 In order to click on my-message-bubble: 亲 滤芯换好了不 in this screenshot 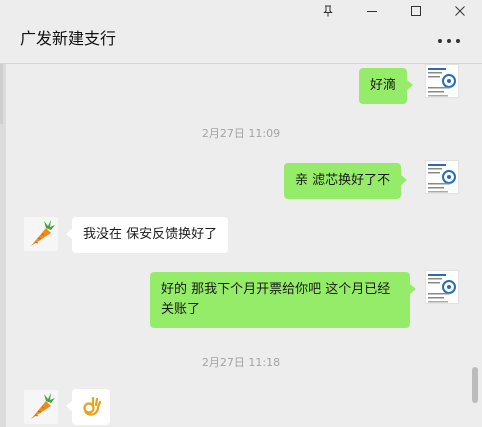, I will do `click(346, 181)`.